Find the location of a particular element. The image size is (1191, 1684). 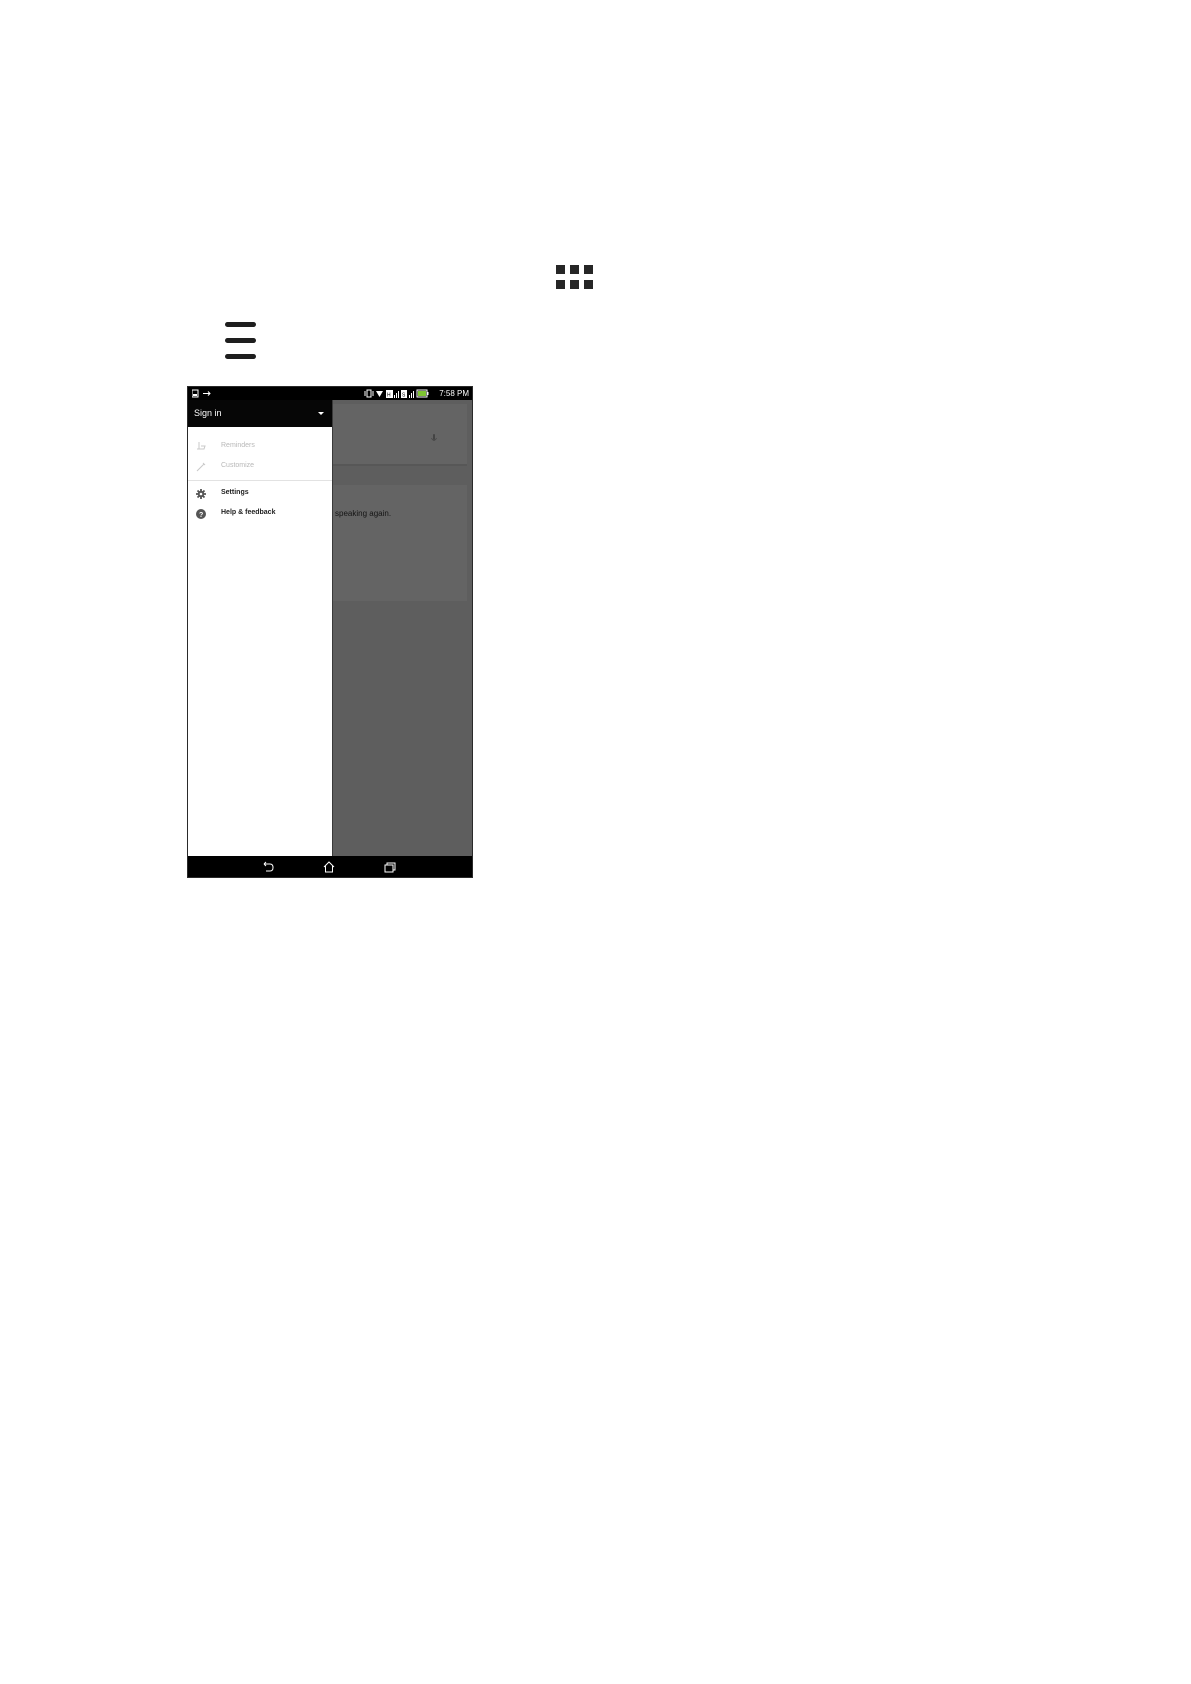

notification-icons is located at coordinates (201, 393).